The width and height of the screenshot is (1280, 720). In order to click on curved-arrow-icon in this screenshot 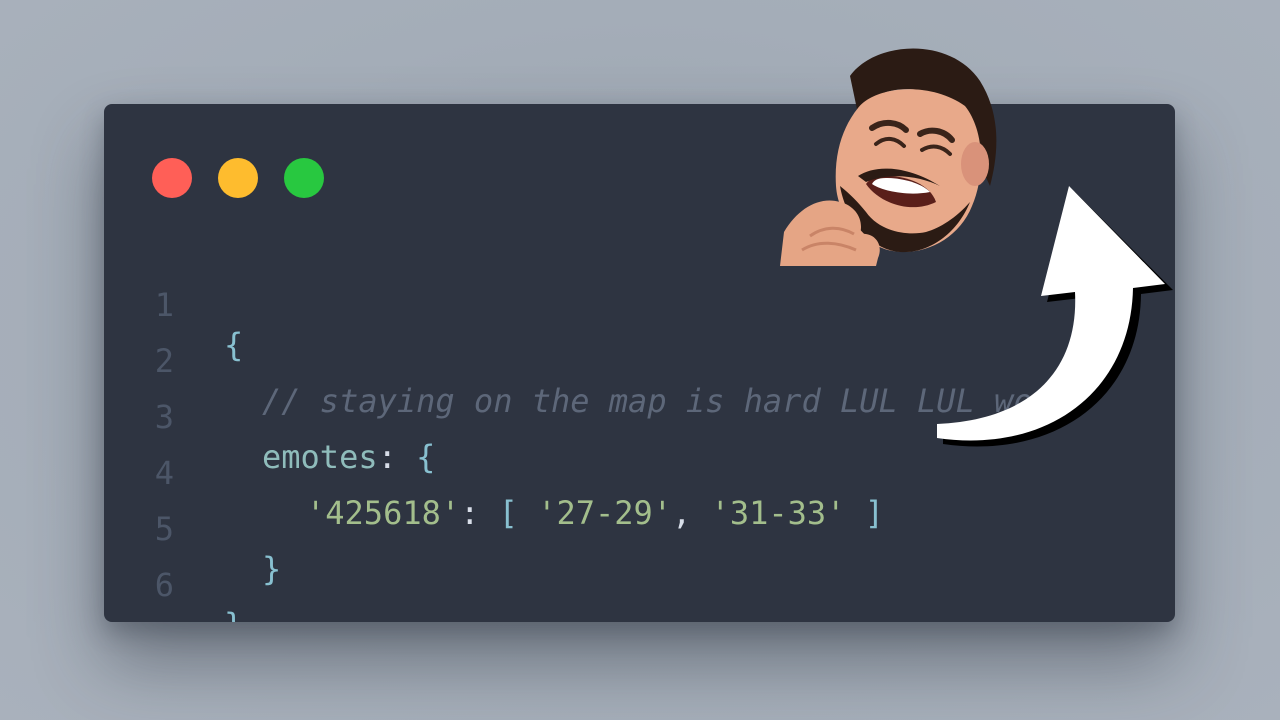, I will do `click(1055, 316)`.